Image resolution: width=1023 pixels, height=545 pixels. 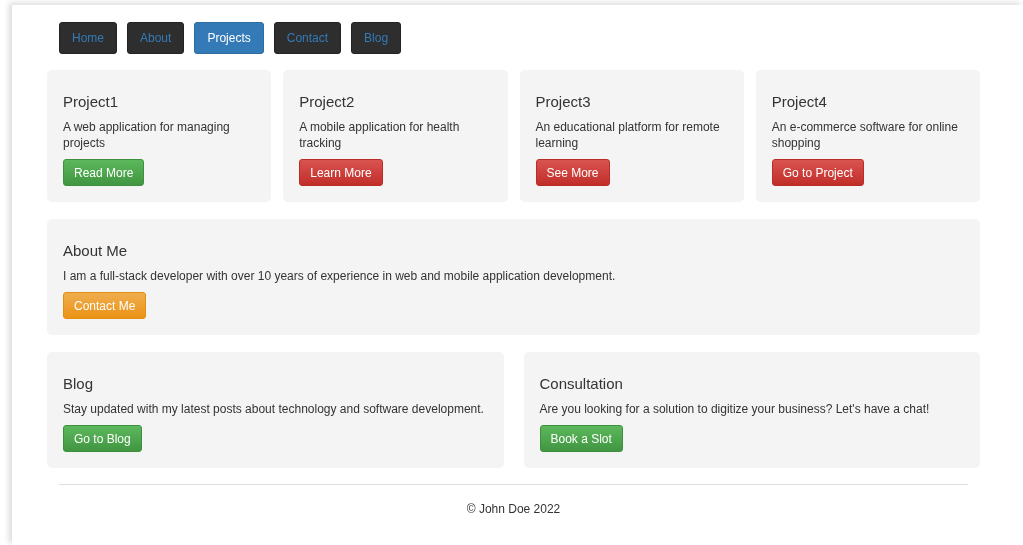 I want to click on card-button: Go to Blog, so click(x=102, y=438).